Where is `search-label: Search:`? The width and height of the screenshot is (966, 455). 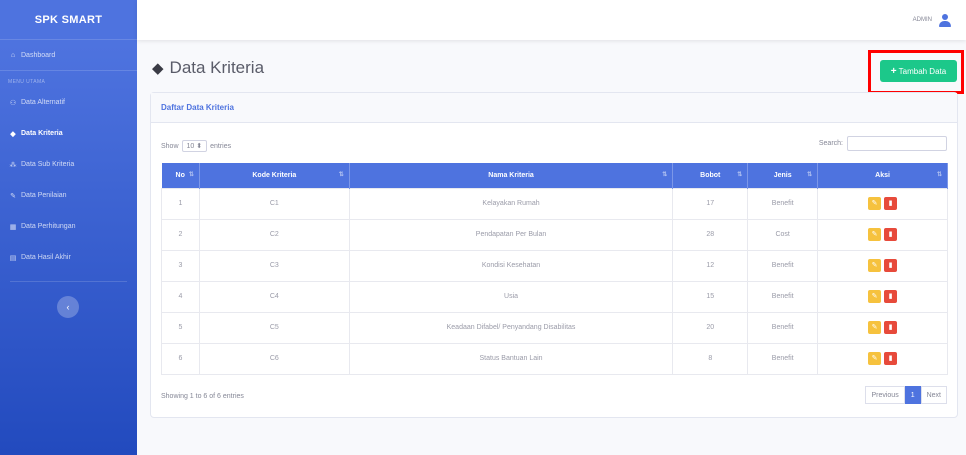
search-label: Search: is located at coordinates (830, 143).